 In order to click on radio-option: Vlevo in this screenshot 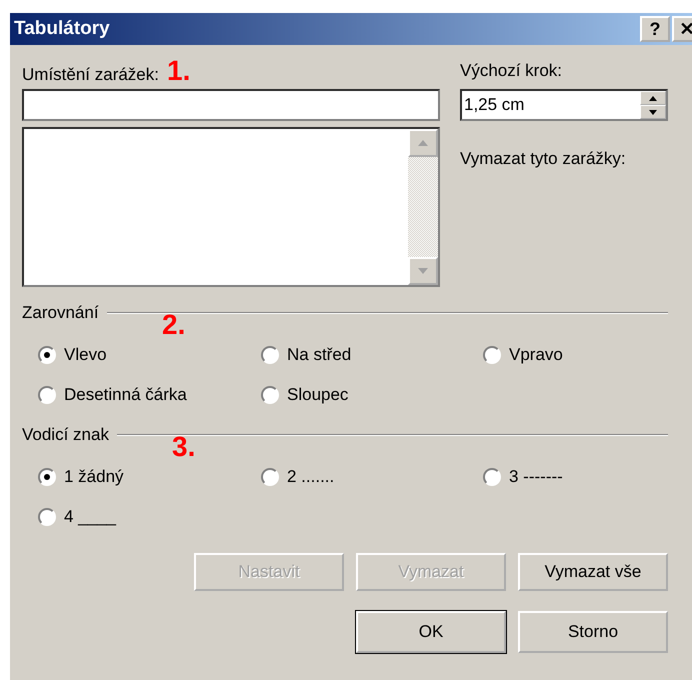, I will do `click(149, 355)`.